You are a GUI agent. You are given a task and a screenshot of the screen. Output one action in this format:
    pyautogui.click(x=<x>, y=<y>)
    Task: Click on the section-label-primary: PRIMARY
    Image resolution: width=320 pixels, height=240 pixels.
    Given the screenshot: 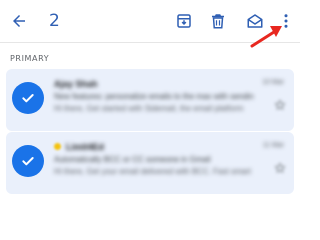 What is the action you would take?
    pyautogui.click(x=30, y=58)
    